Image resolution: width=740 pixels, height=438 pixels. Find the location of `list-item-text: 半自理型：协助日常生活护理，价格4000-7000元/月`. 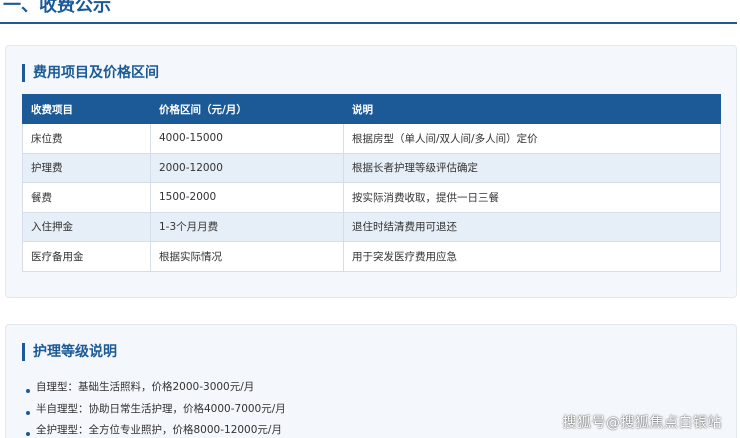

list-item-text: 半自理型：协助日常生活护理，价格4000-7000元/月 is located at coordinates (161, 408).